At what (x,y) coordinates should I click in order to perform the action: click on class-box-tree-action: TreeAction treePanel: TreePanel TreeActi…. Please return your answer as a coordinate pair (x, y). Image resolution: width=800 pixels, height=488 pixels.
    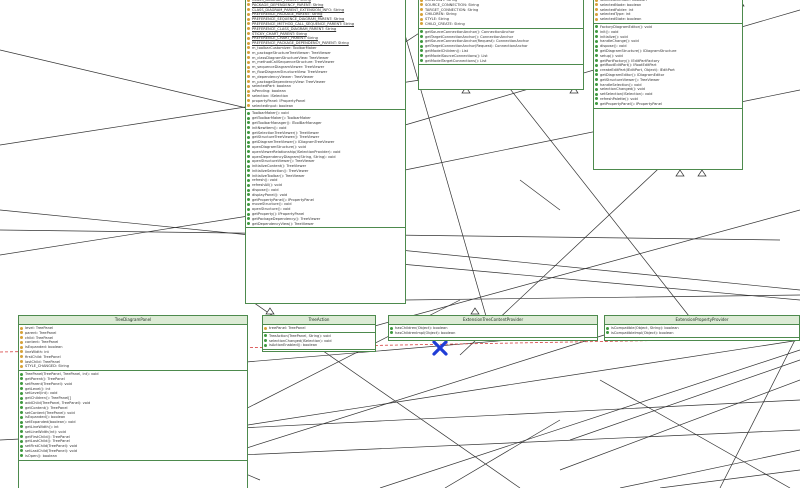
    Looking at the image, I should click on (319, 333).